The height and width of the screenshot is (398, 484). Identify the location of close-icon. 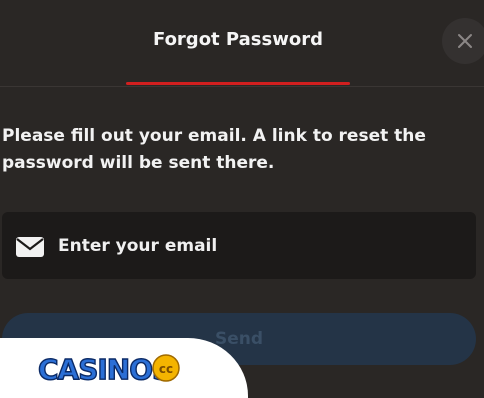
(465, 41).